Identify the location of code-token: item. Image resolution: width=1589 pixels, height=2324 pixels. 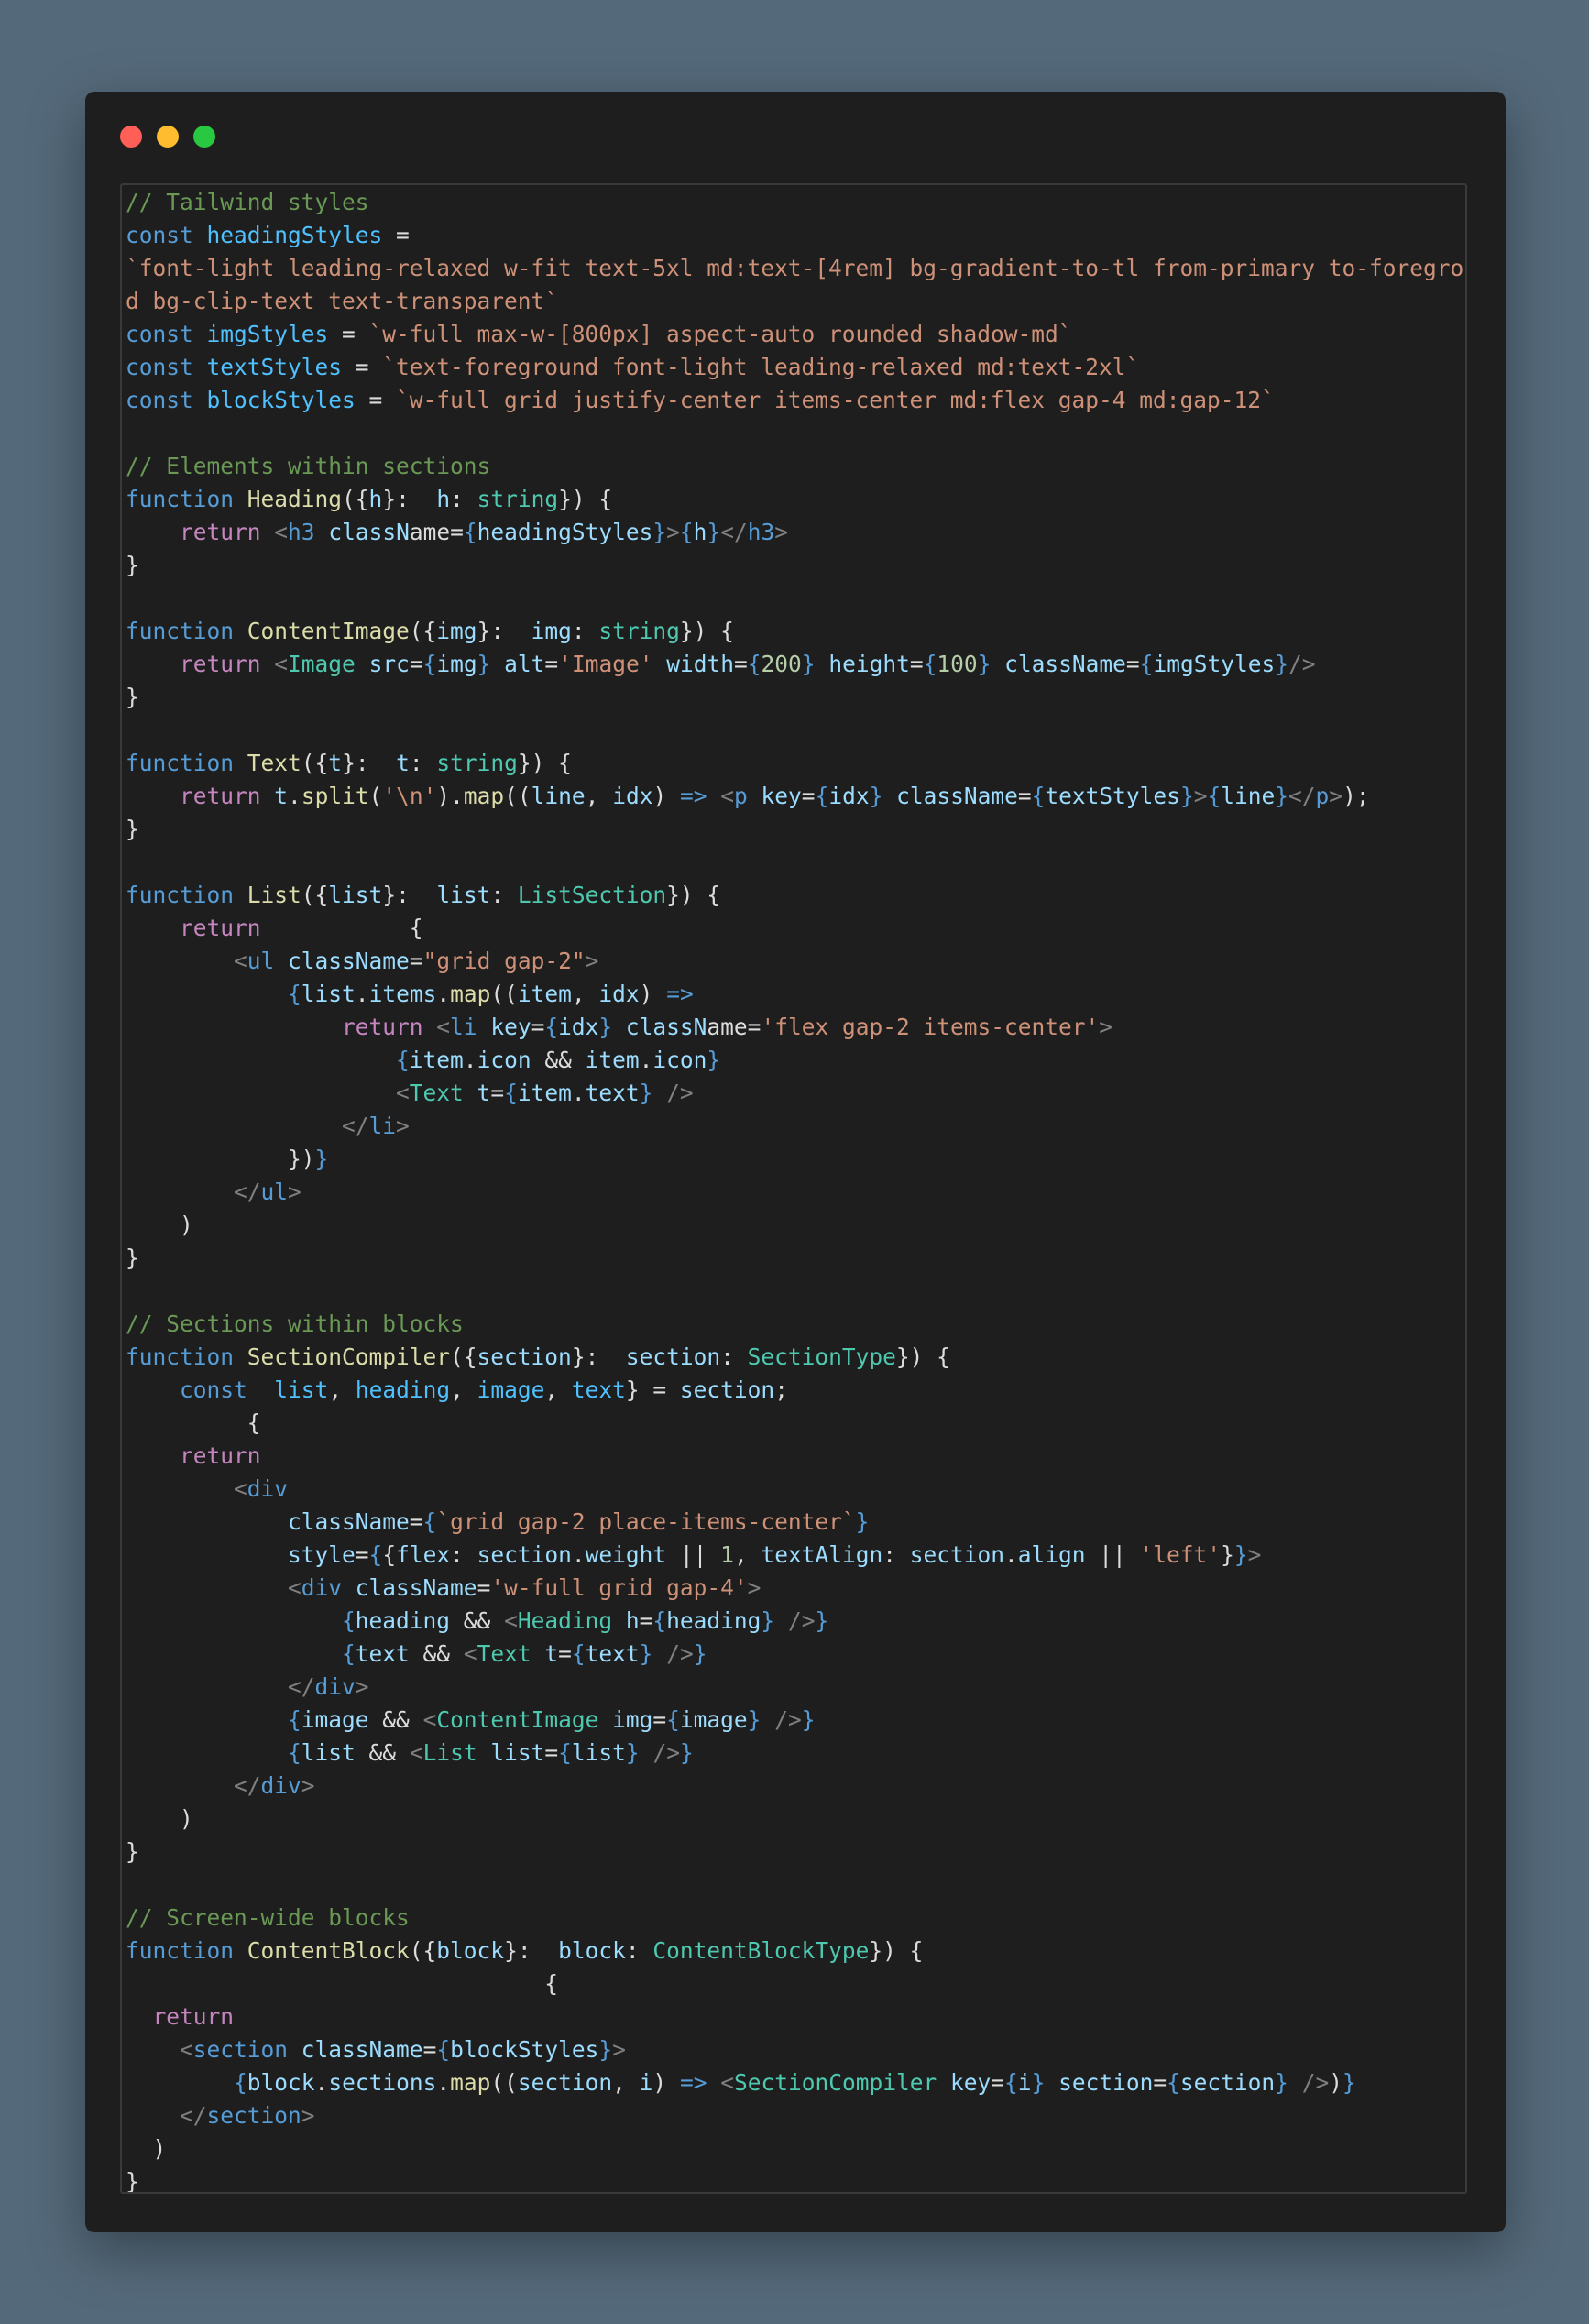
(544, 994).